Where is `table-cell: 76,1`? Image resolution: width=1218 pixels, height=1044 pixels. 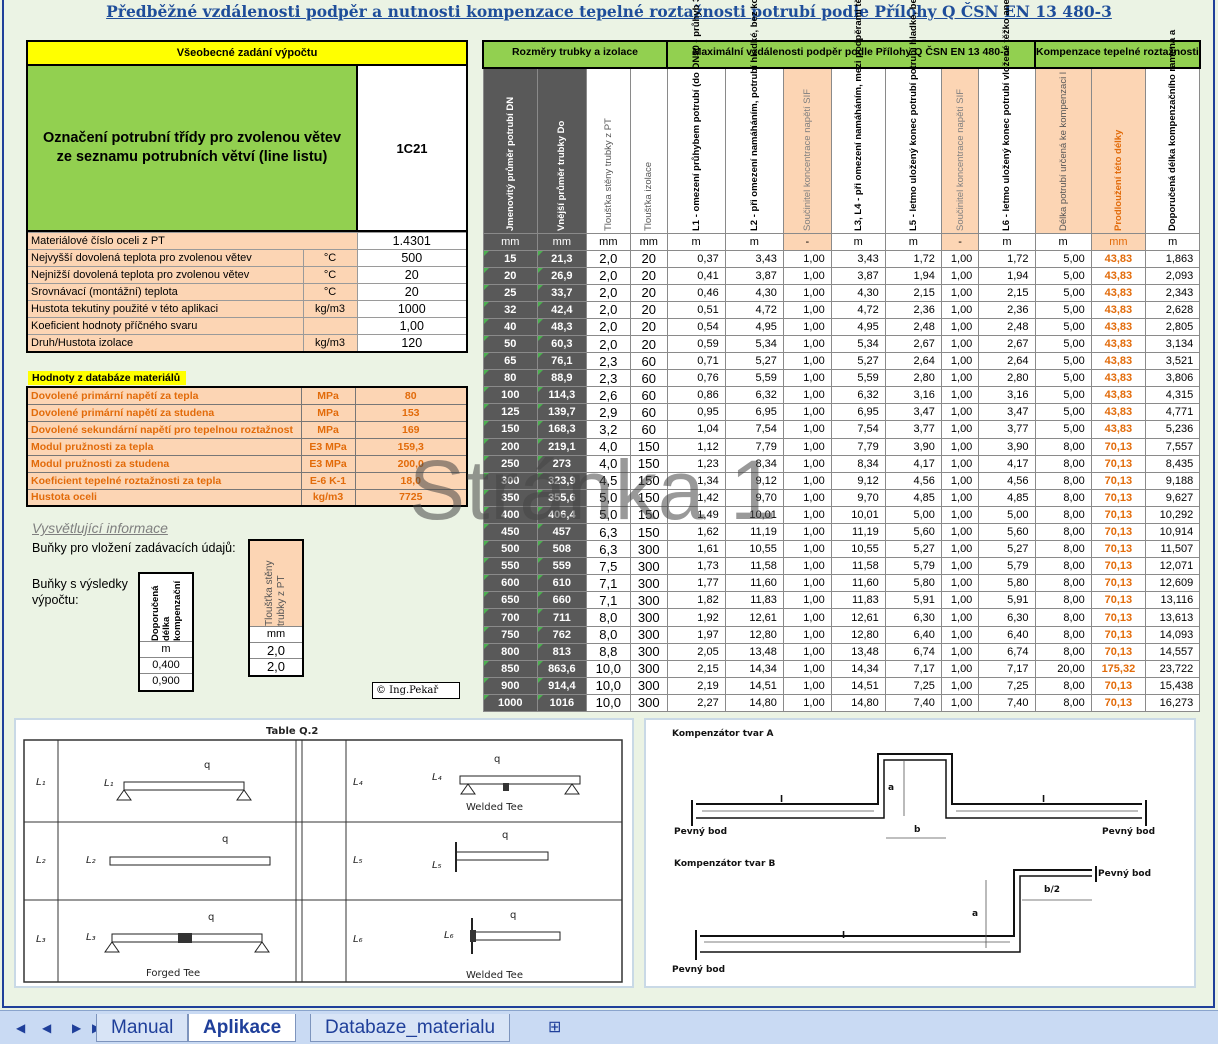 table-cell: 76,1 is located at coordinates (562, 361).